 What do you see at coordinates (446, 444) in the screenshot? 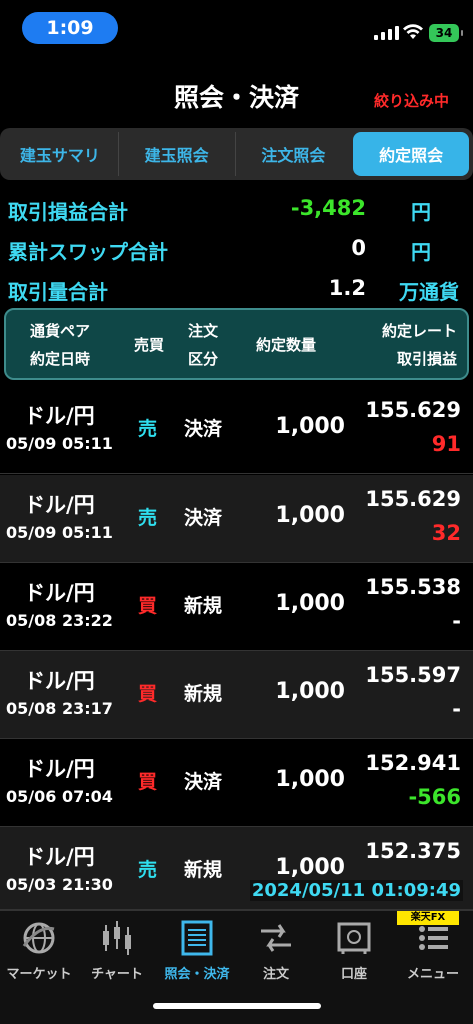
I see `row-pnl: 91` at bounding box center [446, 444].